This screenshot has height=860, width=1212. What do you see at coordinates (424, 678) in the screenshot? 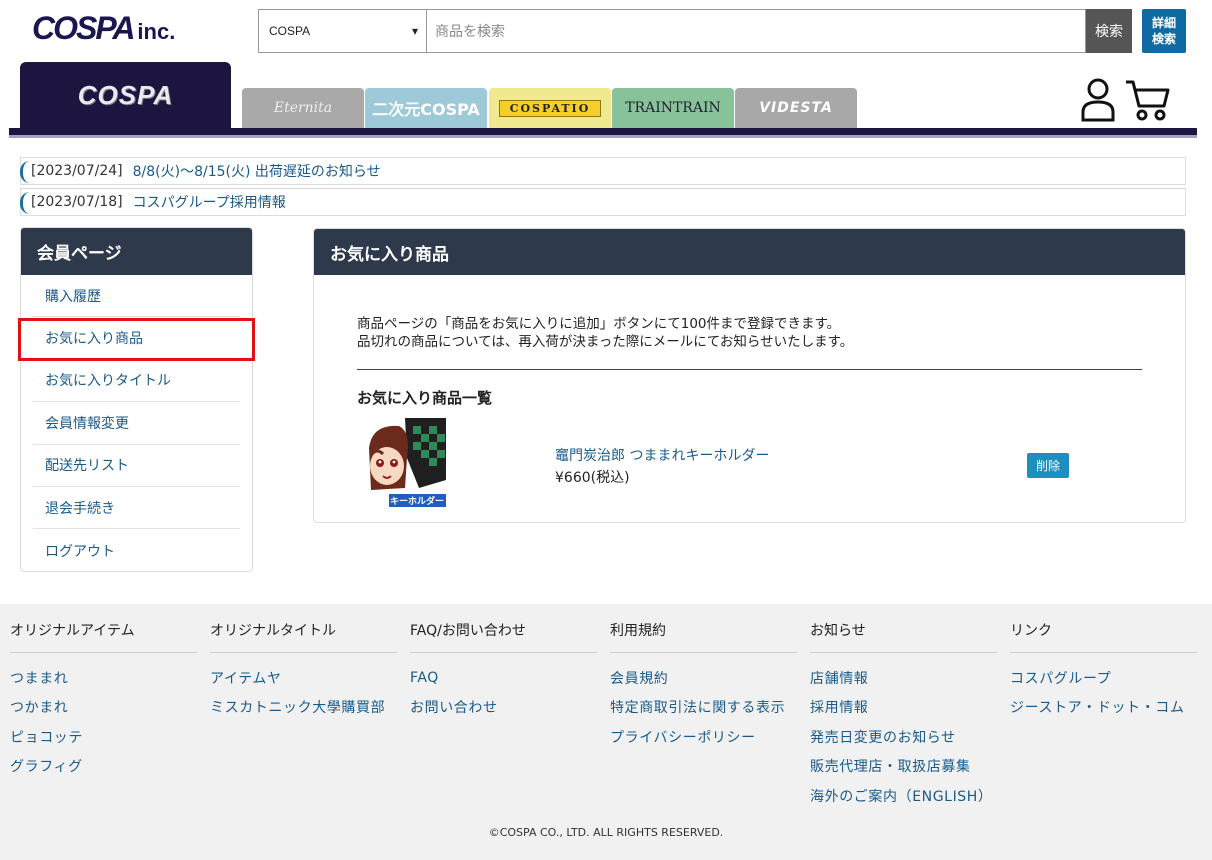
I see `footer-link: FAQ` at bounding box center [424, 678].